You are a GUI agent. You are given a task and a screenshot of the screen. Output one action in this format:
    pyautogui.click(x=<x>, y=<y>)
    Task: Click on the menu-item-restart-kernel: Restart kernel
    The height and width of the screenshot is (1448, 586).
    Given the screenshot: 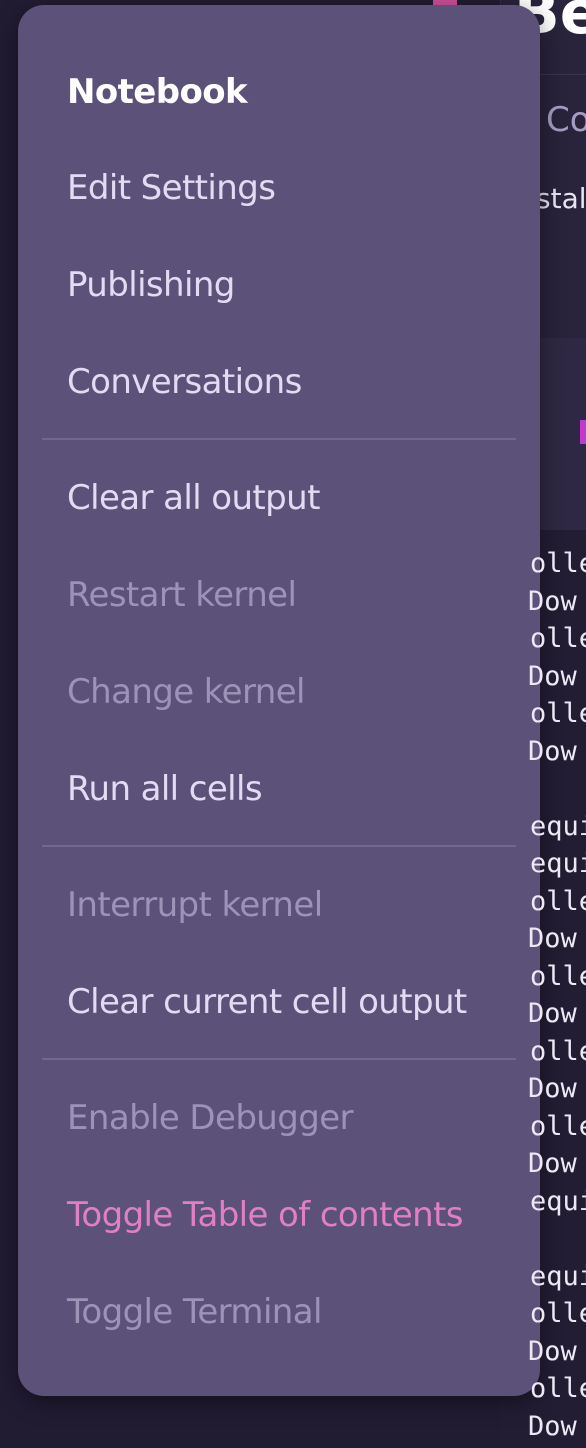 What is the action you would take?
    pyautogui.click(x=182, y=595)
    